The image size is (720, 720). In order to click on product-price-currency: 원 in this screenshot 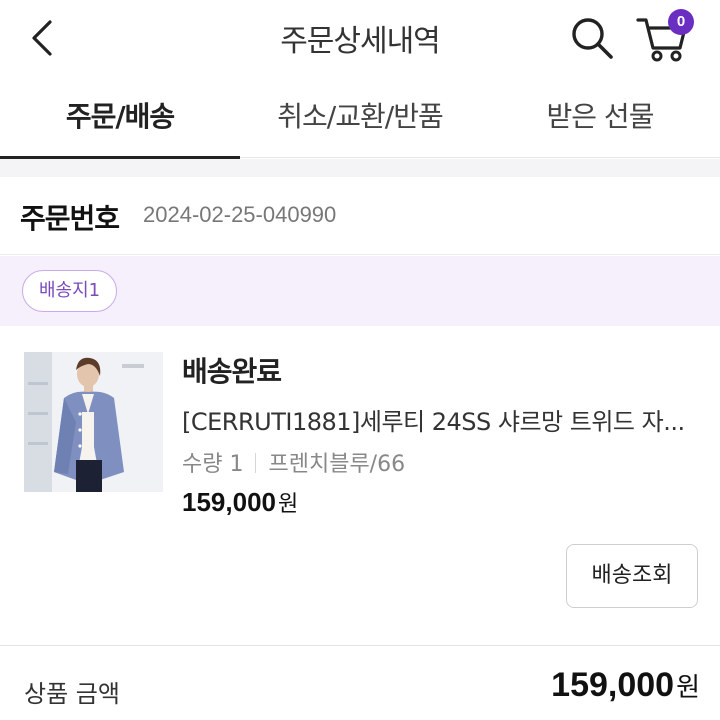, I will do `click(288, 504)`.